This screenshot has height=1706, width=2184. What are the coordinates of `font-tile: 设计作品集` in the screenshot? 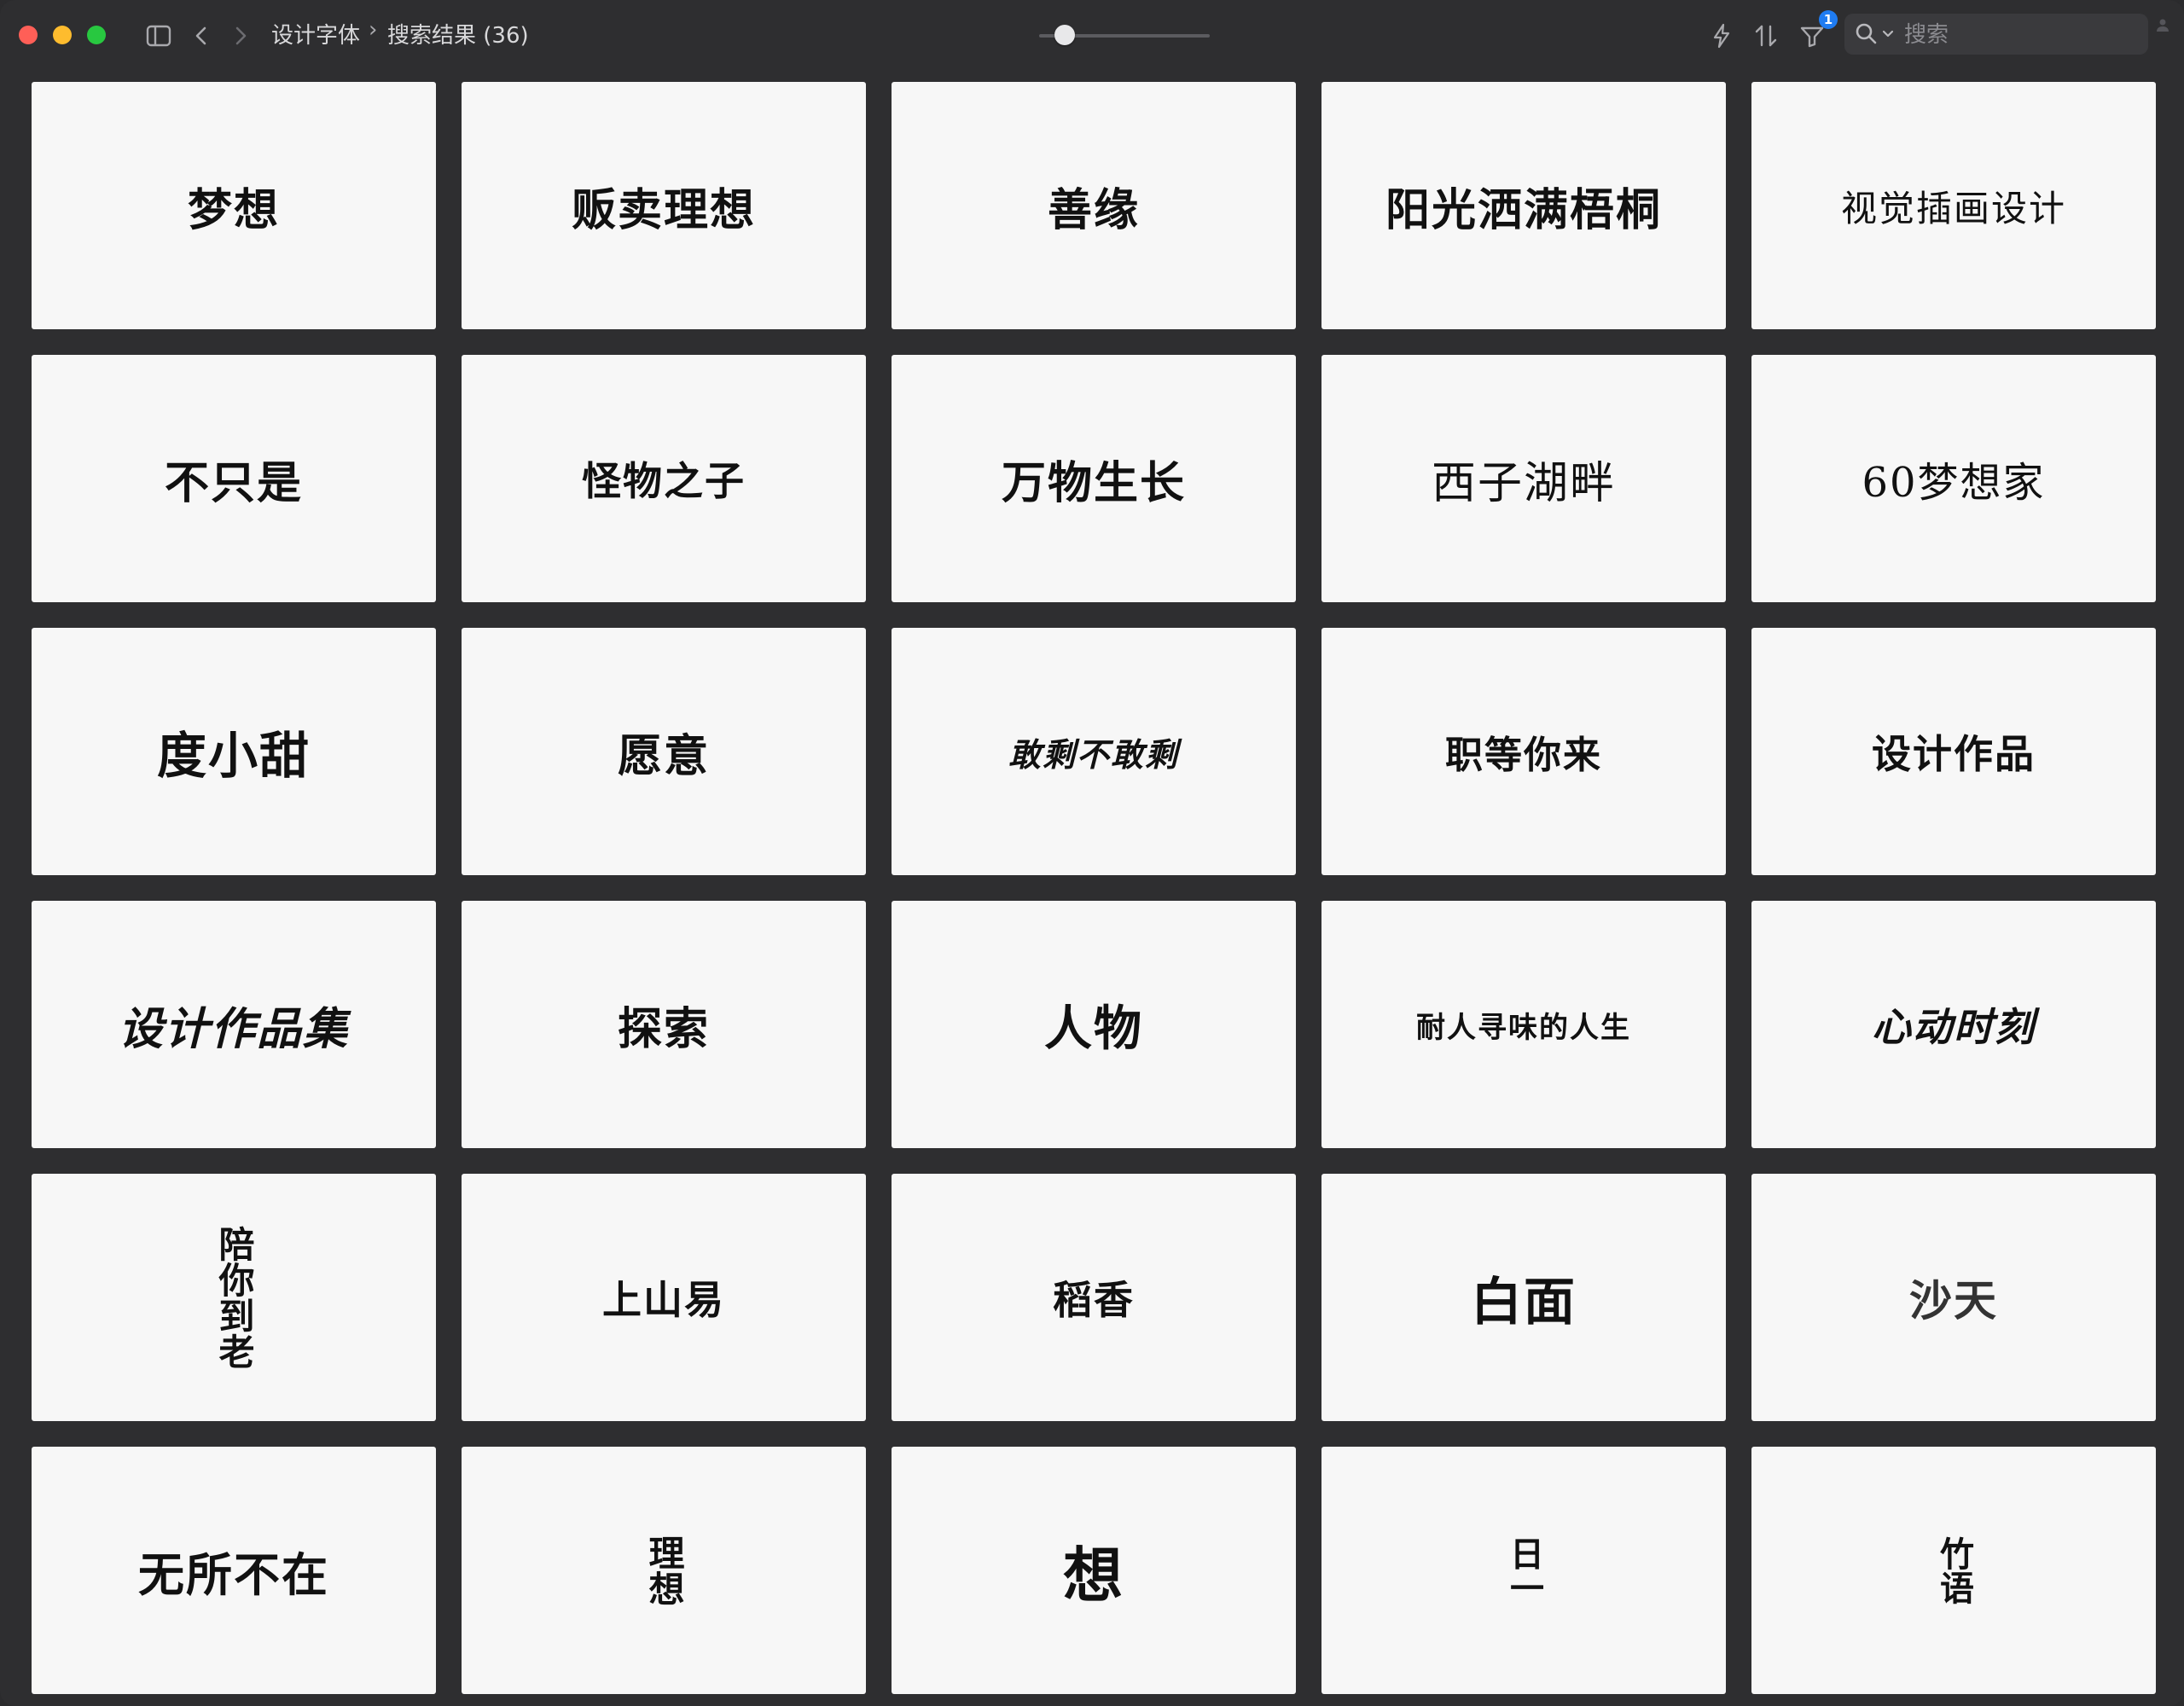 It's located at (234, 1024).